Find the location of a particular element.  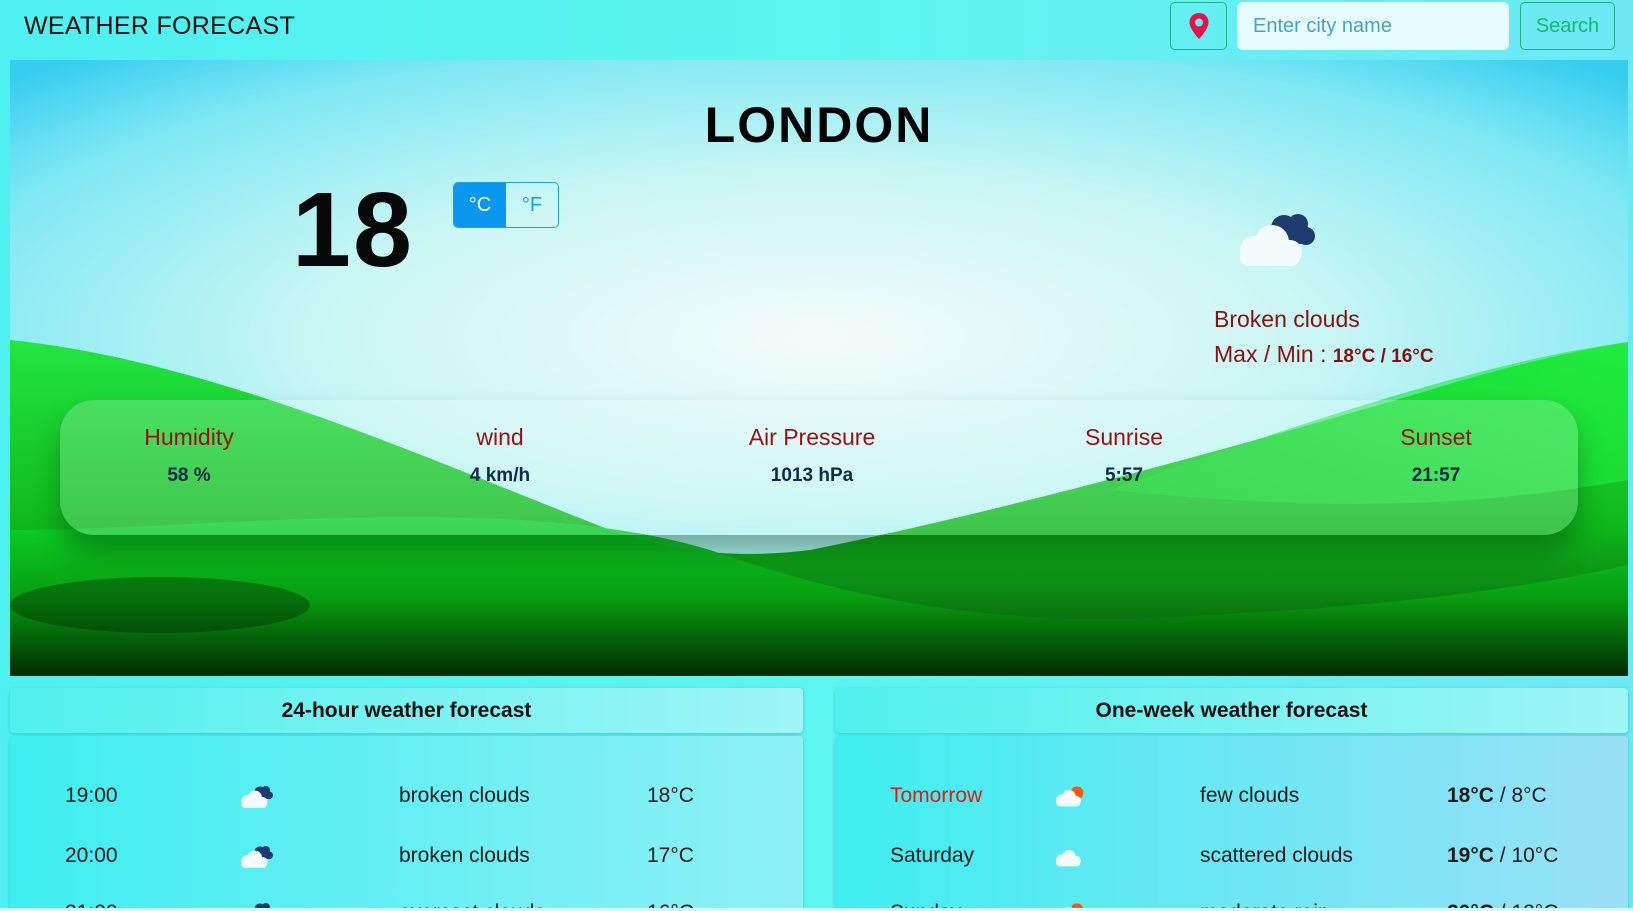

fahrenheit-button: °F is located at coordinates (532, 205).